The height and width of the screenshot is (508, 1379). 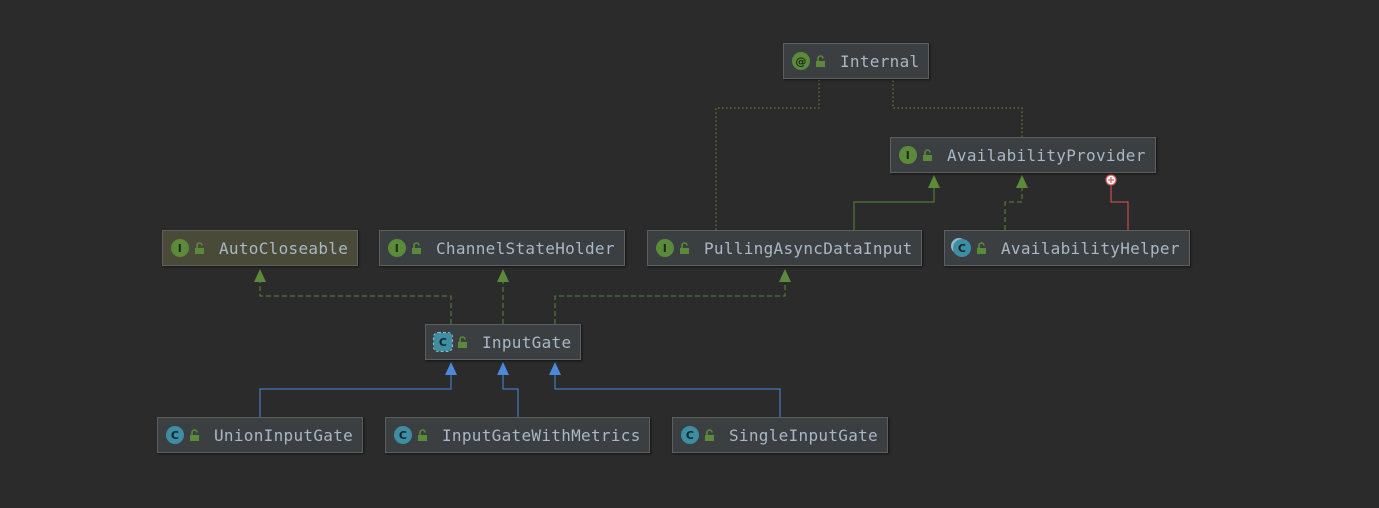 I want to click on edge-metrics-extends-inputgate, so click(x=510, y=395).